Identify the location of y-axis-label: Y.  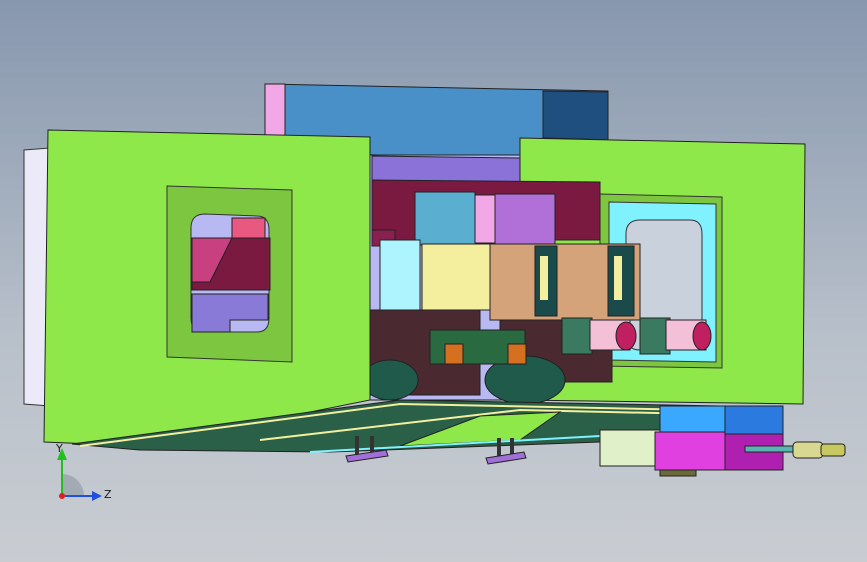
(59, 448).